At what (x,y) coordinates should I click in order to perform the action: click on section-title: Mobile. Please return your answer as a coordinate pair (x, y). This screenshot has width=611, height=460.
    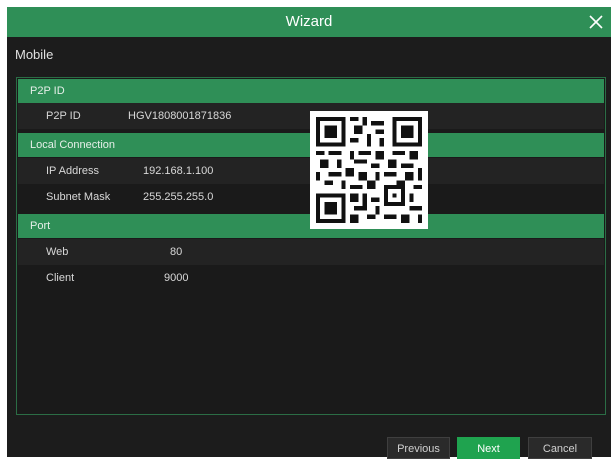
    Looking at the image, I should click on (34, 54).